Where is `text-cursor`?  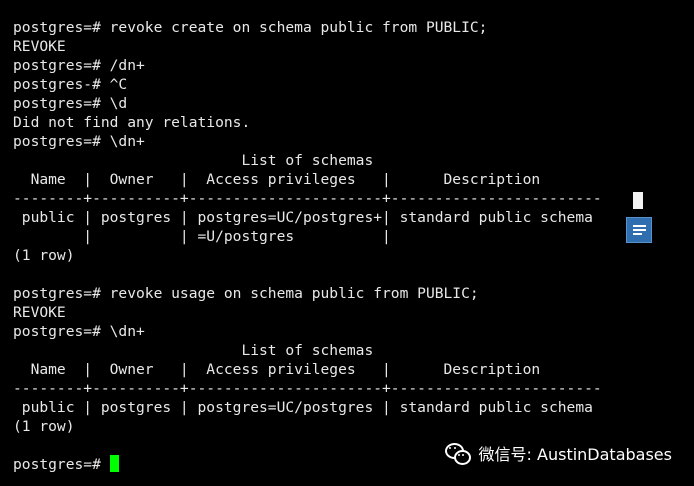 text-cursor is located at coordinates (114, 463).